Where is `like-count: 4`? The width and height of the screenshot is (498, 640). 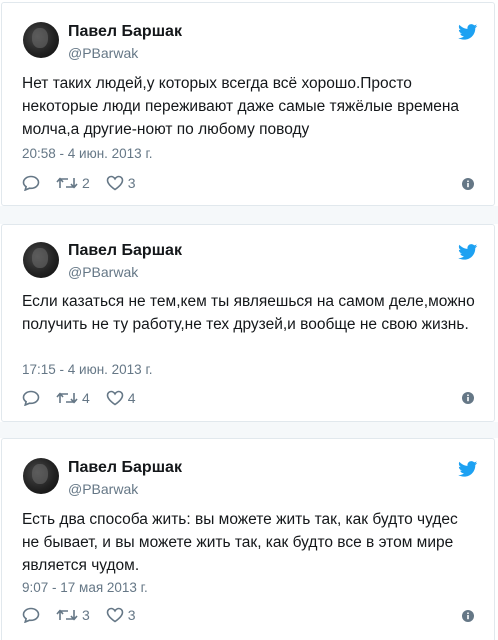
like-count: 4 is located at coordinates (131, 398).